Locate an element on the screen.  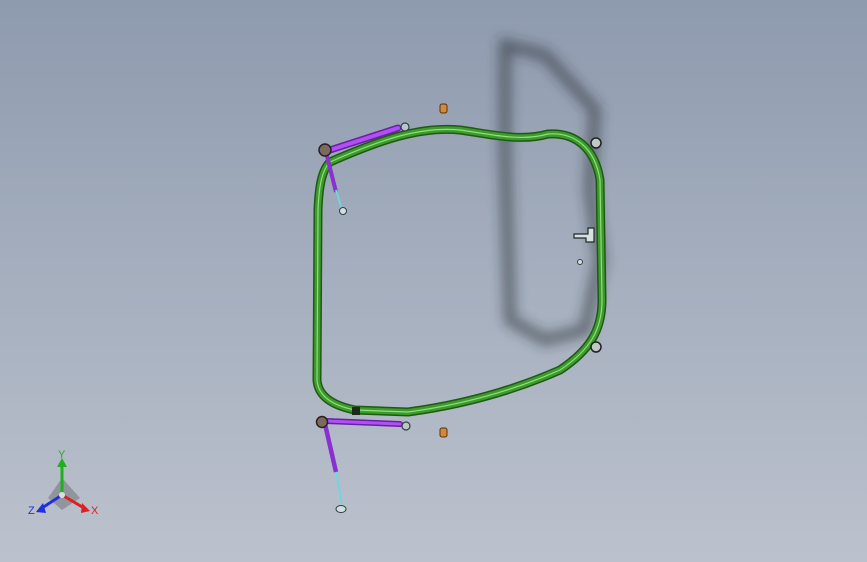
z-axis-arrow is located at coordinates (41, 508).